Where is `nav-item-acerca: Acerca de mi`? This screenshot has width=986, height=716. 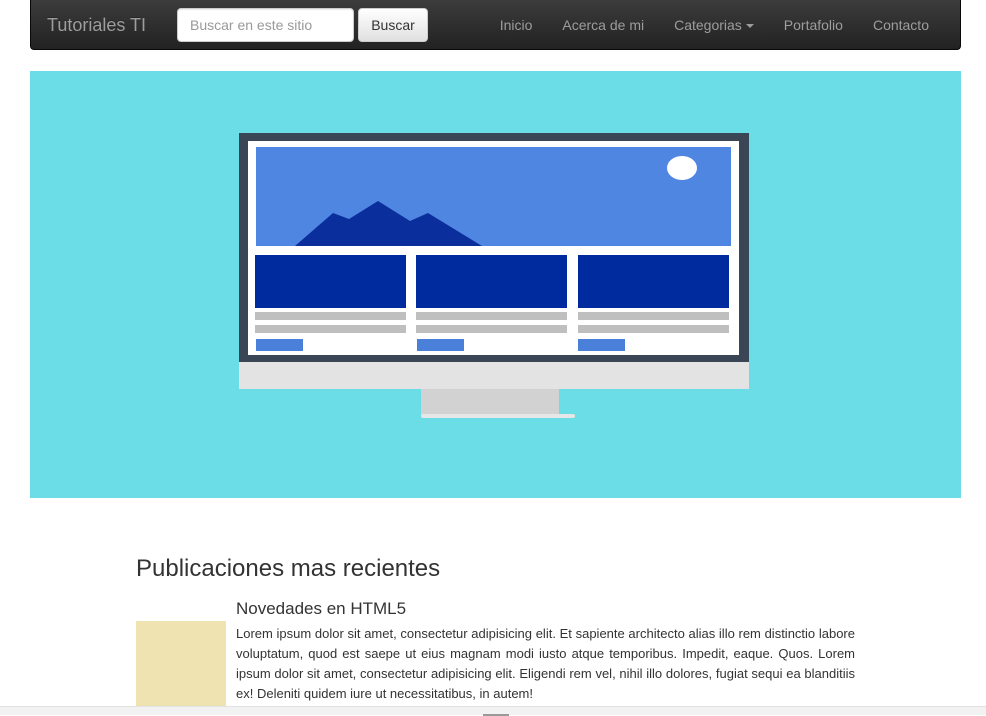
nav-item-acerca: Acerca de mi is located at coordinates (603, 25).